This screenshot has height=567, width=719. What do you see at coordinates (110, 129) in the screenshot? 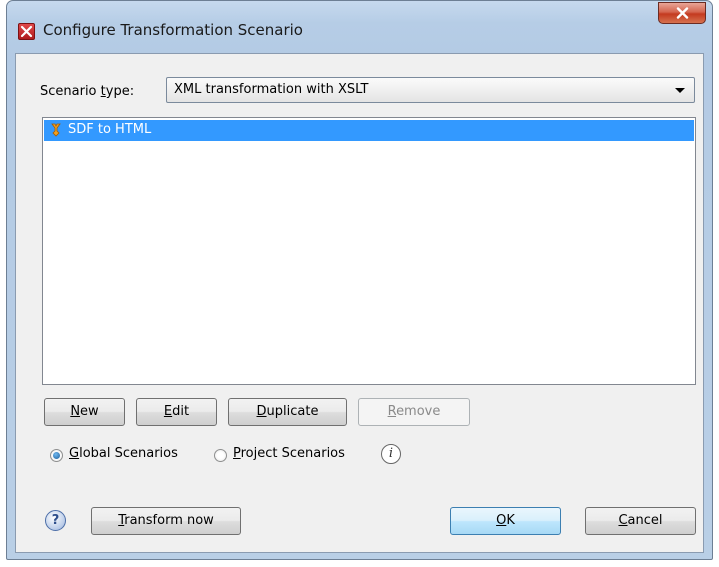
I see `scenario-name: SDF to HTML` at bounding box center [110, 129].